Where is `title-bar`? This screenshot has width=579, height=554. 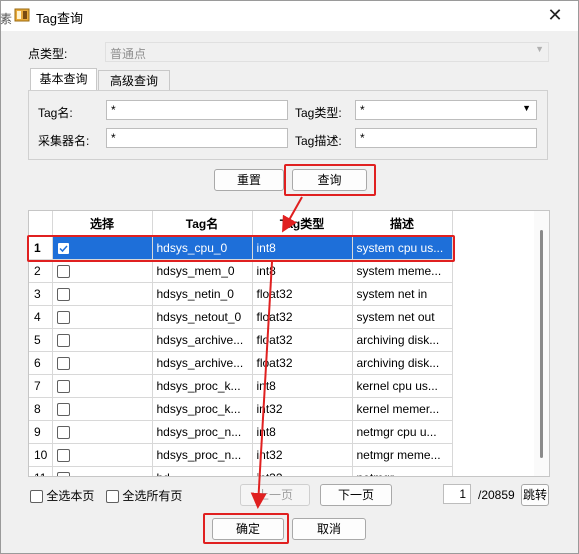 title-bar is located at coordinates (289, 16).